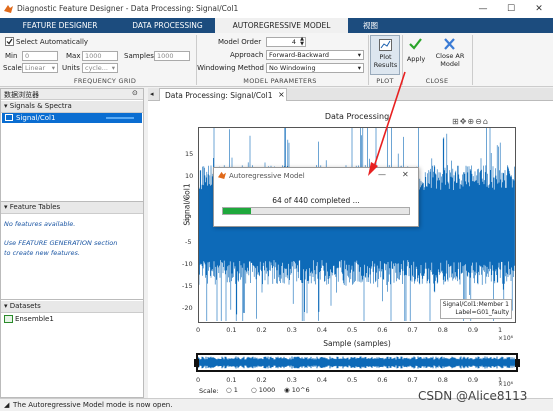 This screenshot has width=553, height=411. What do you see at coordinates (231, 330) in the screenshot?
I see `x-tick-label: 0.1` at bounding box center [231, 330].